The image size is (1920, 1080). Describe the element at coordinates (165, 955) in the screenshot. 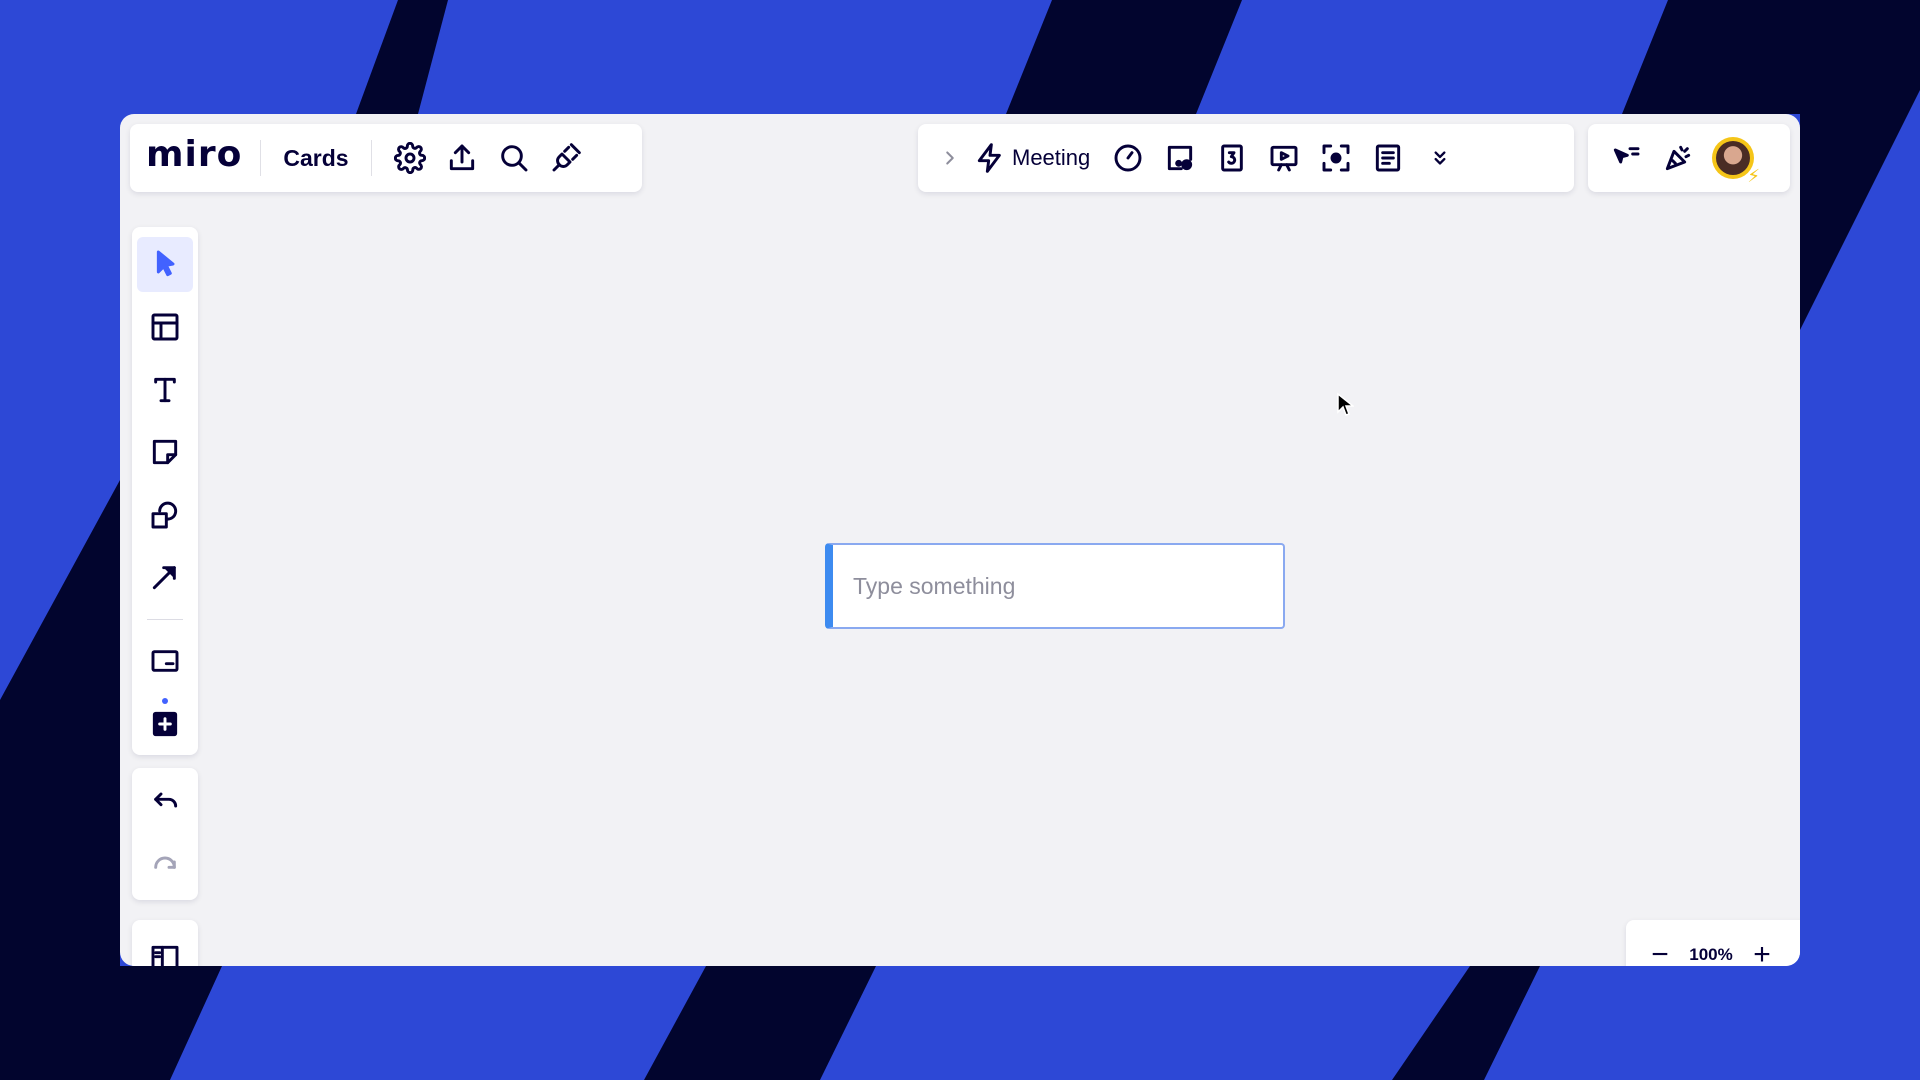

I see `sidebar-panel-icon` at that location.